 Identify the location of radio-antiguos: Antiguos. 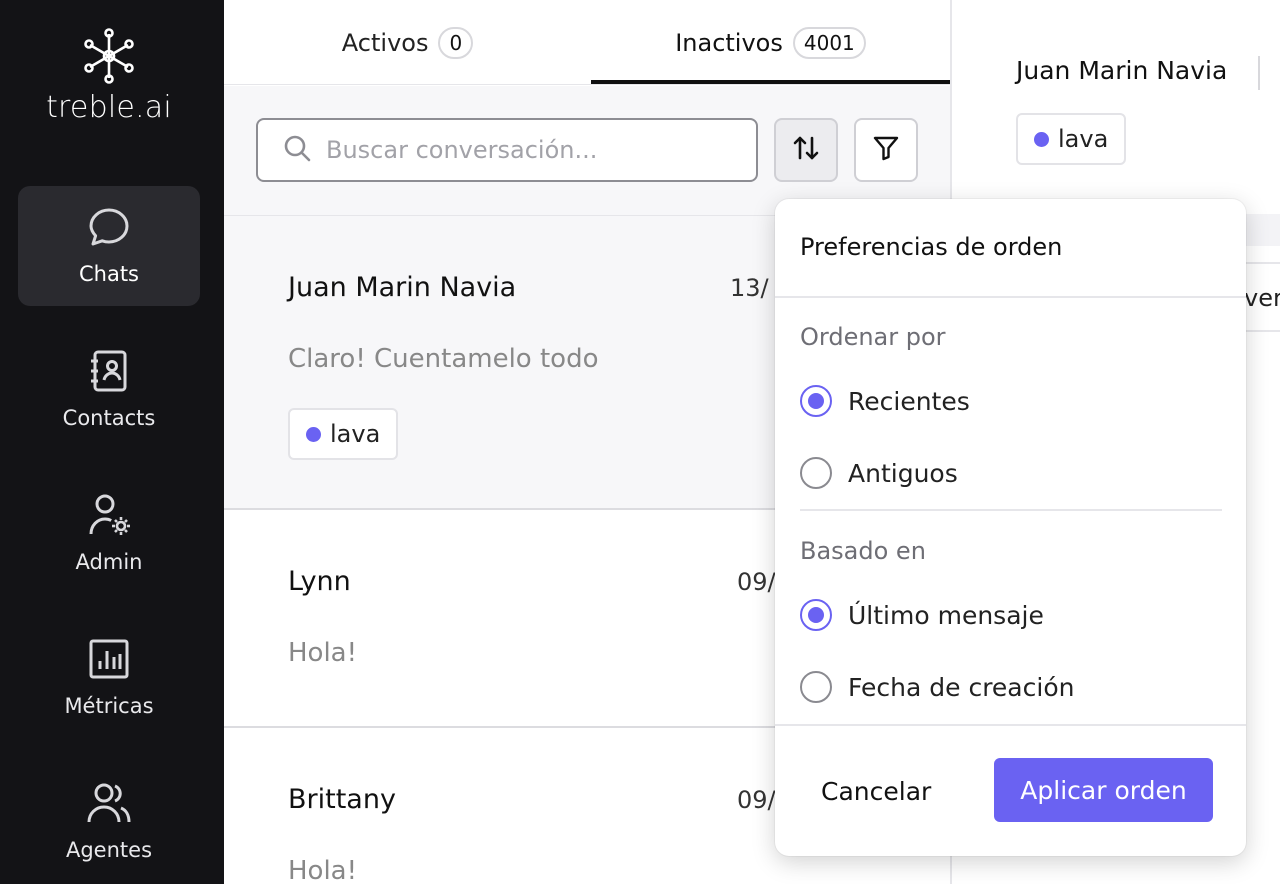
(879, 473).